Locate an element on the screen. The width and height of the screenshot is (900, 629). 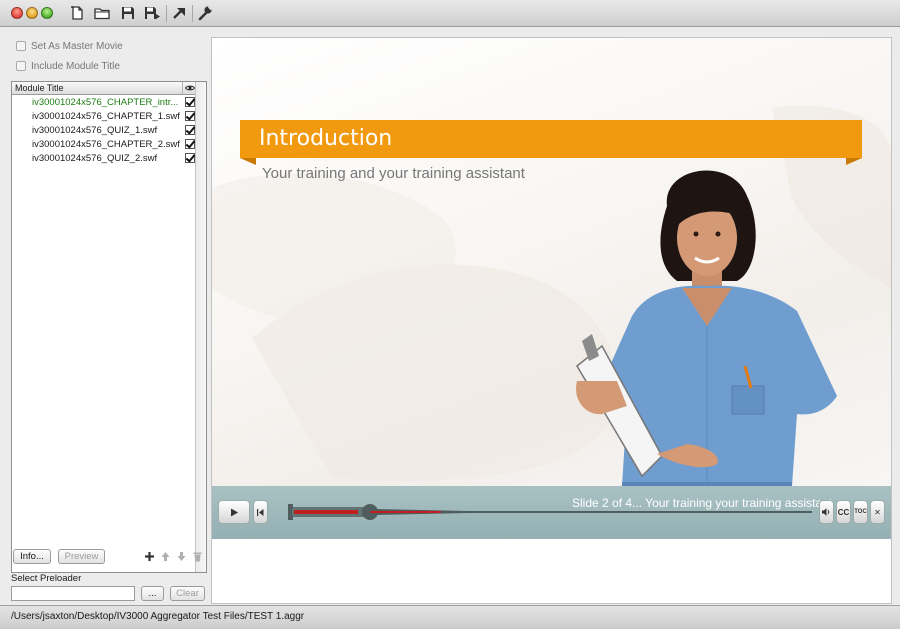
delete-module-button is located at coordinates (197, 556).